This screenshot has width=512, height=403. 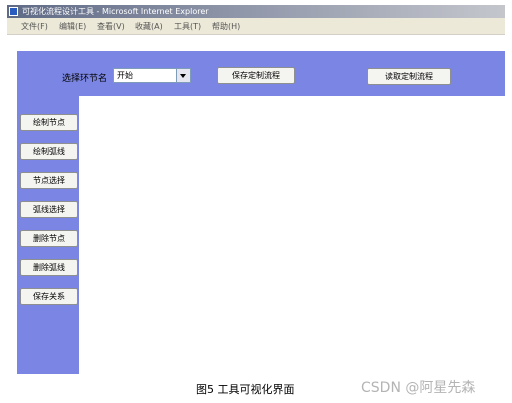 I want to click on ie-icon, so click(x=13, y=11).